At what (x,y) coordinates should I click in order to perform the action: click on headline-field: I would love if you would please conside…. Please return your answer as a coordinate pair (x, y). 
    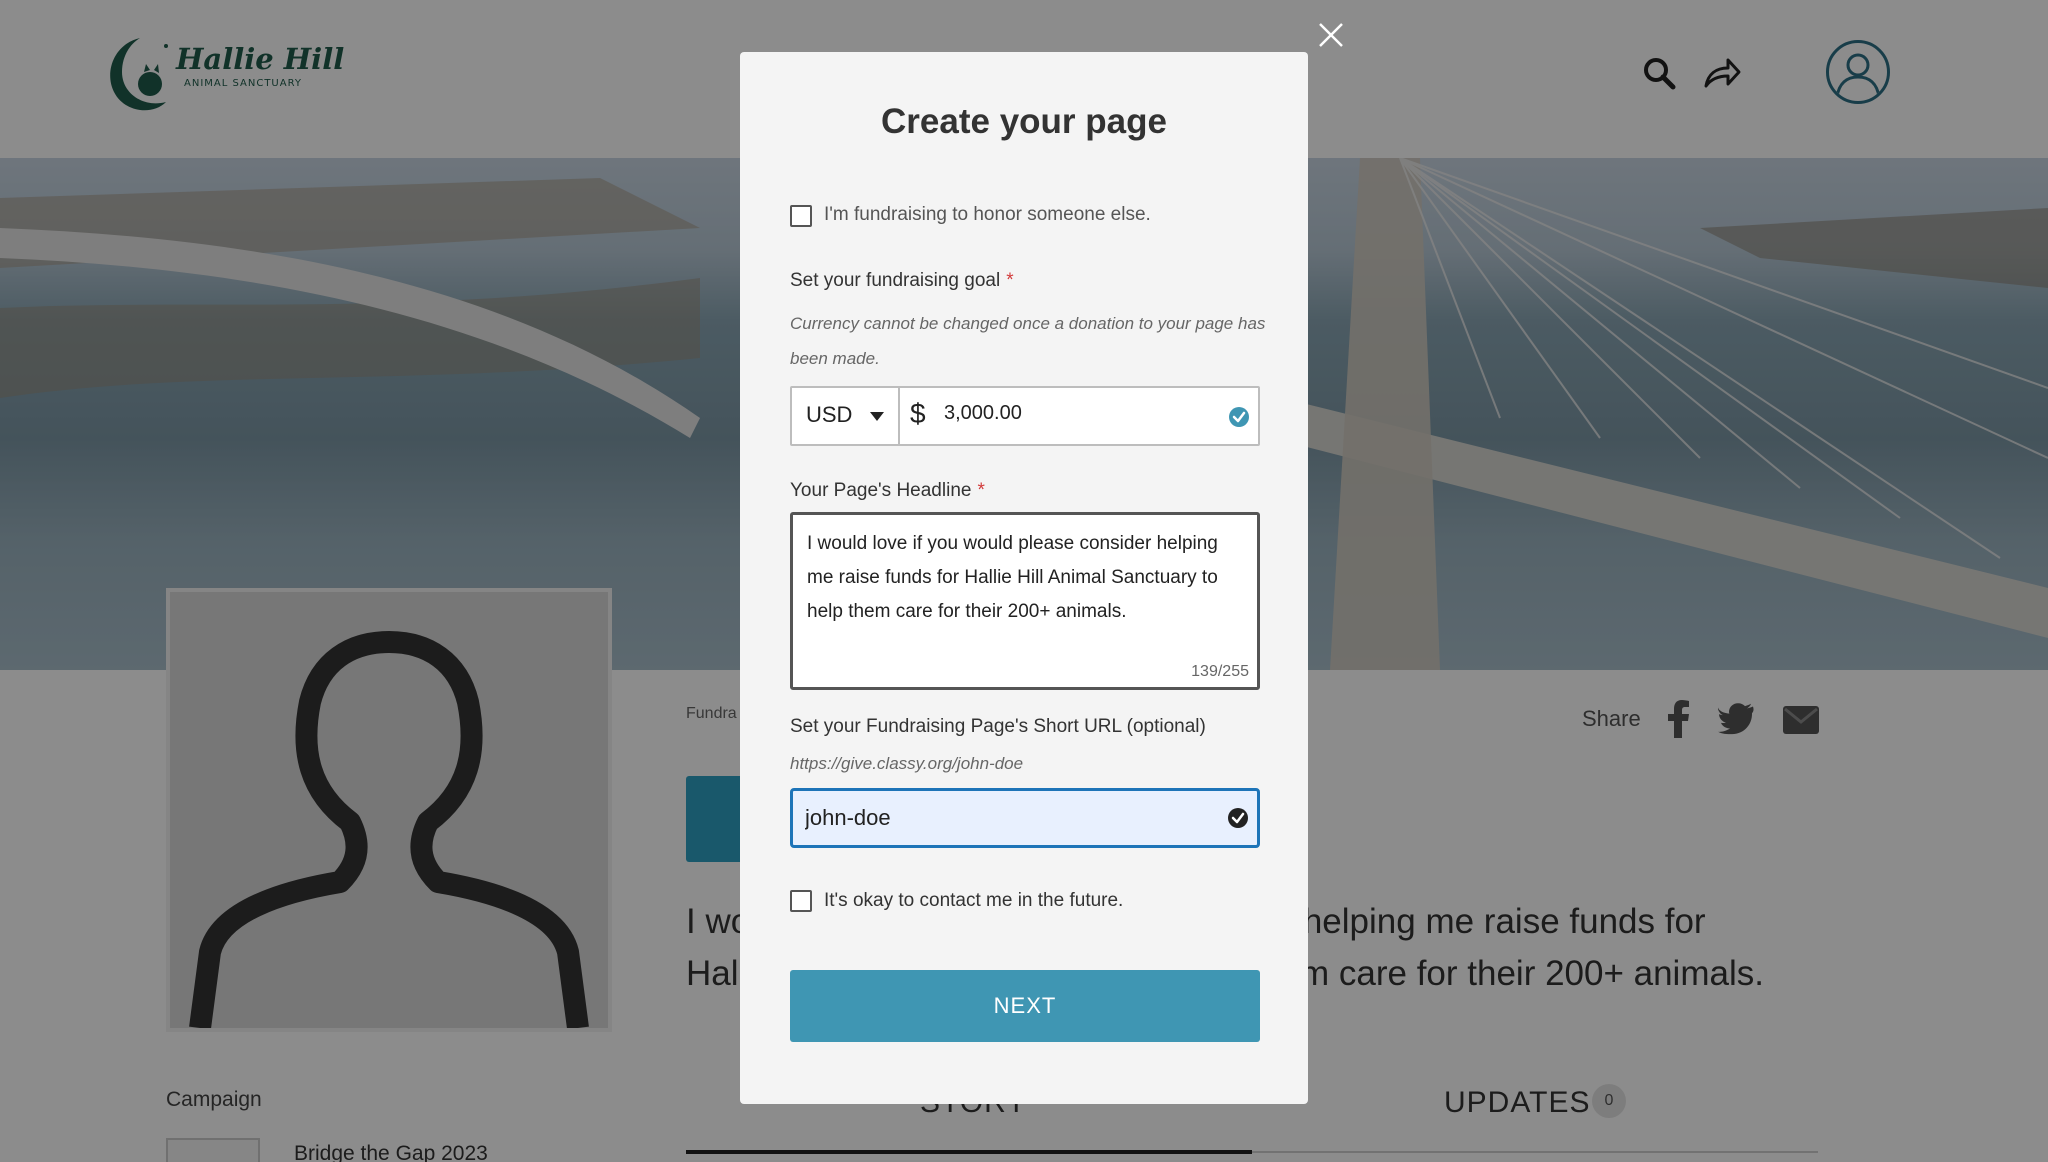
    Looking at the image, I should click on (1025, 601).